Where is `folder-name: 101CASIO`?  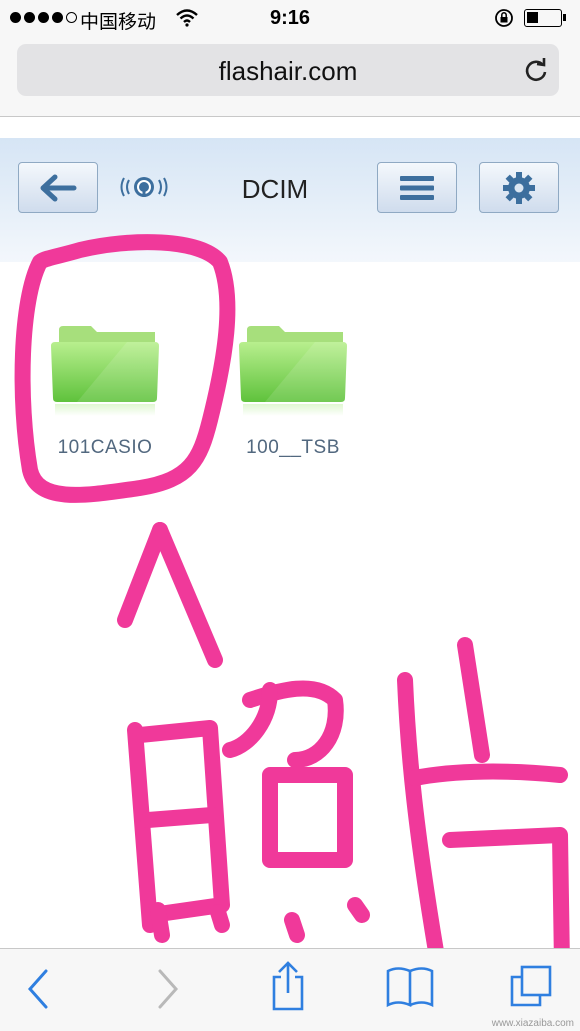
folder-name: 101CASIO is located at coordinates (105, 447).